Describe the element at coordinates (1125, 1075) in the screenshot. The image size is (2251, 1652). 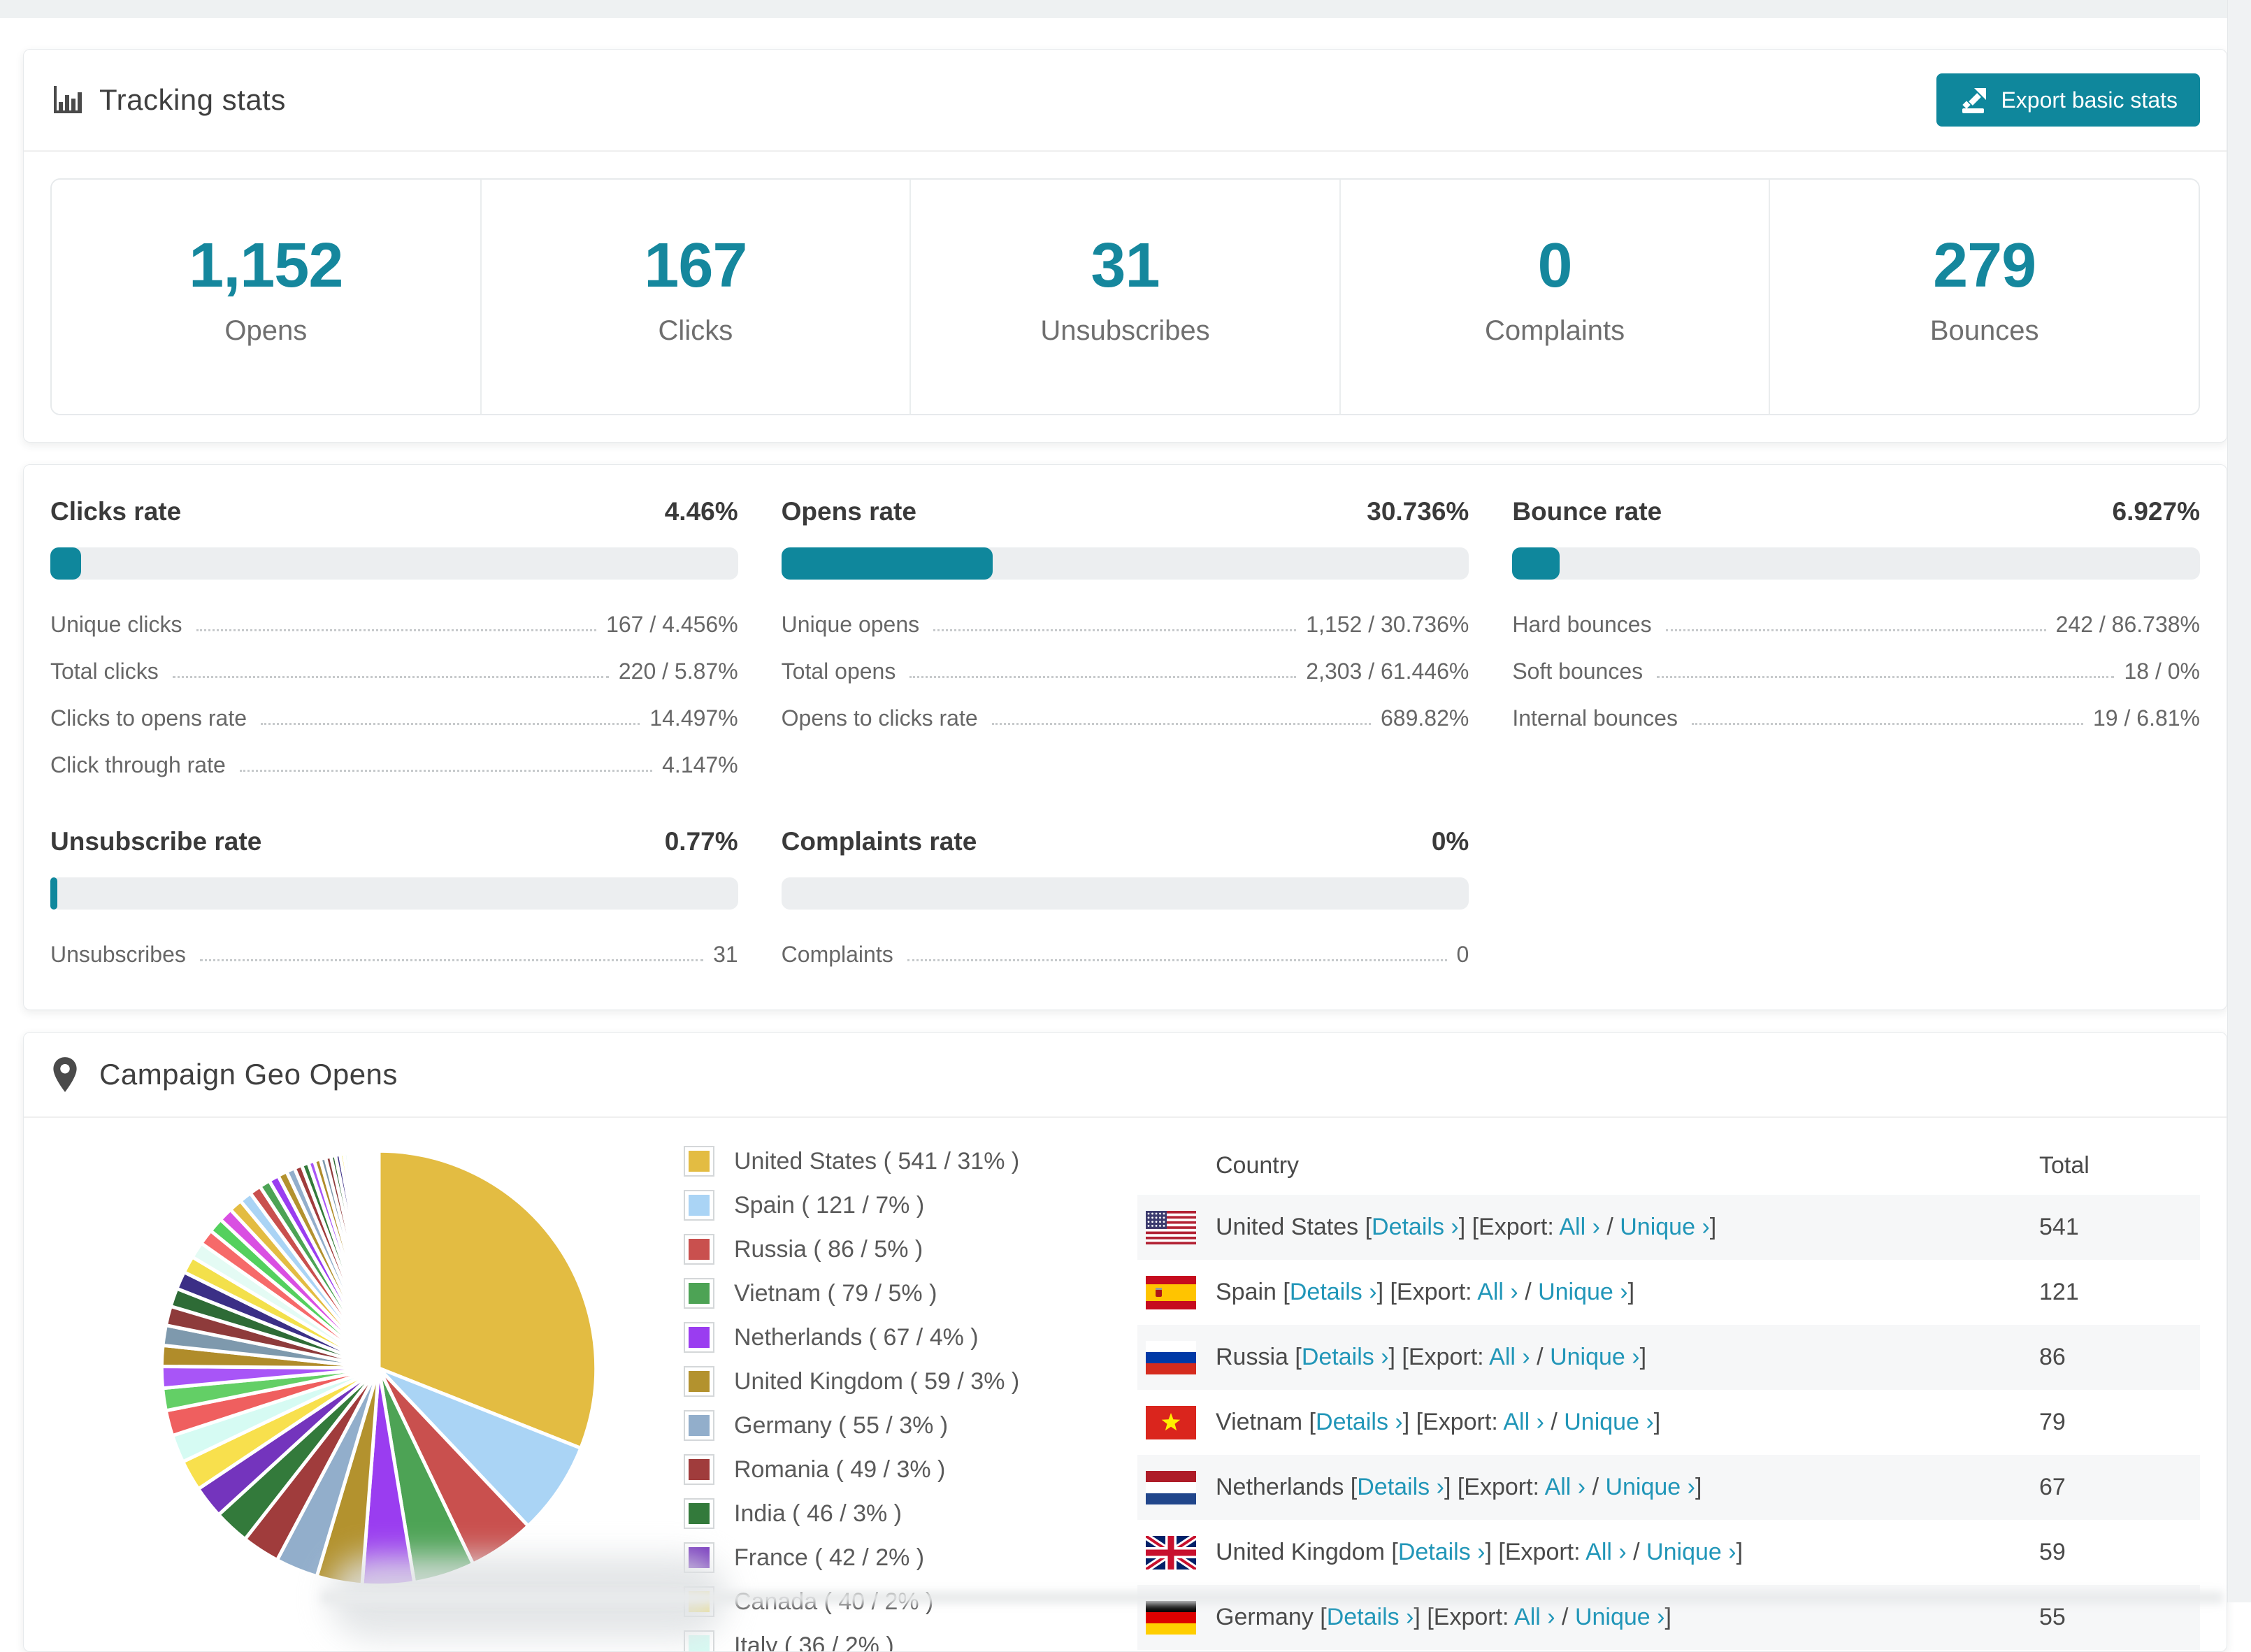
I see `geo-card-header: Campaign Geo Opens` at that location.